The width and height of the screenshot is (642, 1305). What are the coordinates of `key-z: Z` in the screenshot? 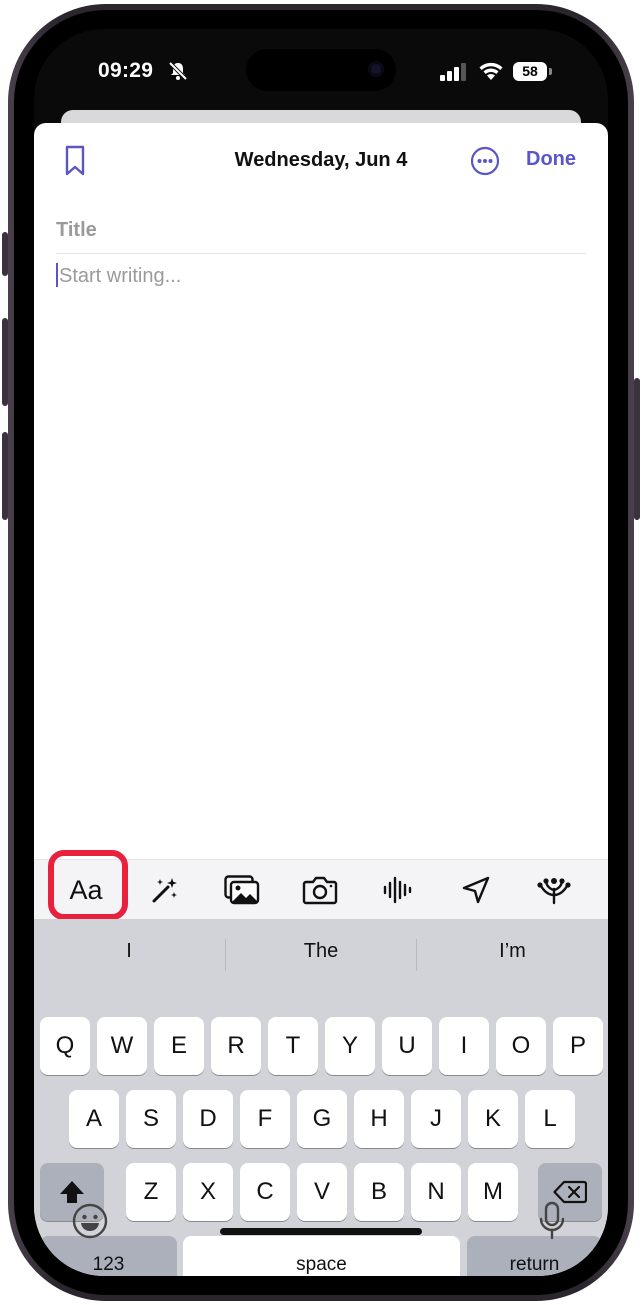 It's located at (151, 1192).